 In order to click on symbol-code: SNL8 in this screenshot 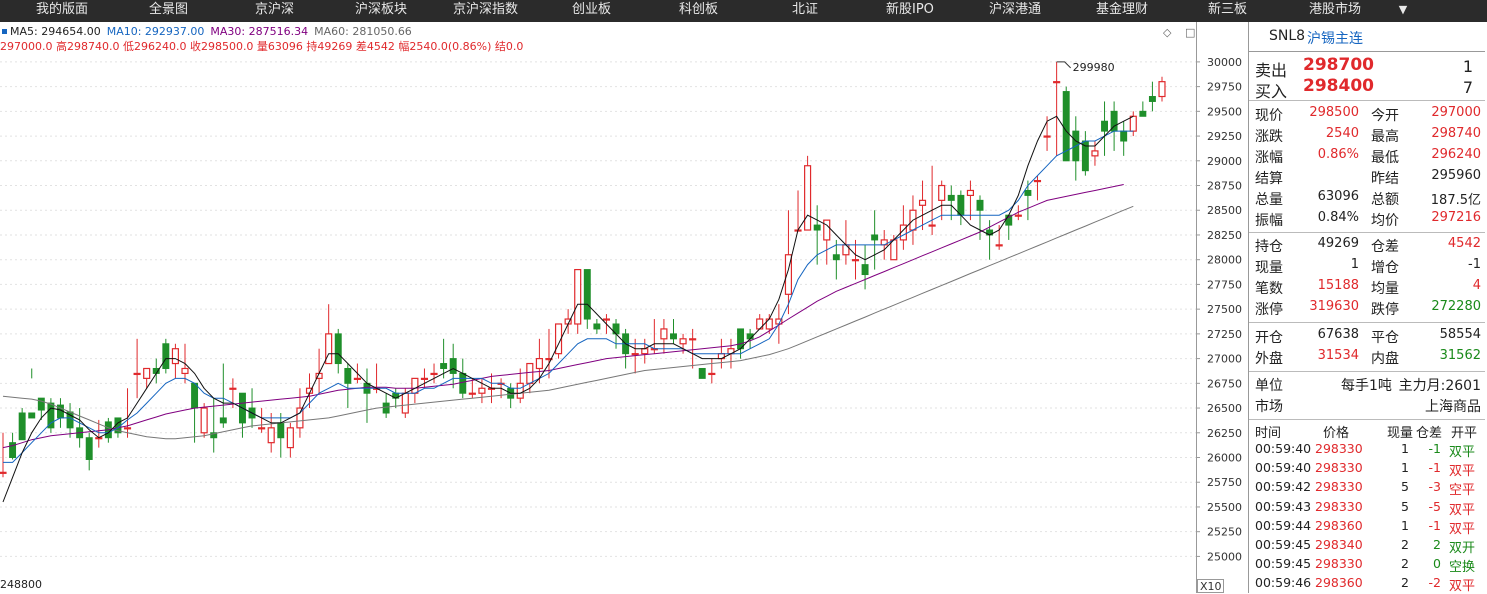, I will do `click(1287, 36)`.